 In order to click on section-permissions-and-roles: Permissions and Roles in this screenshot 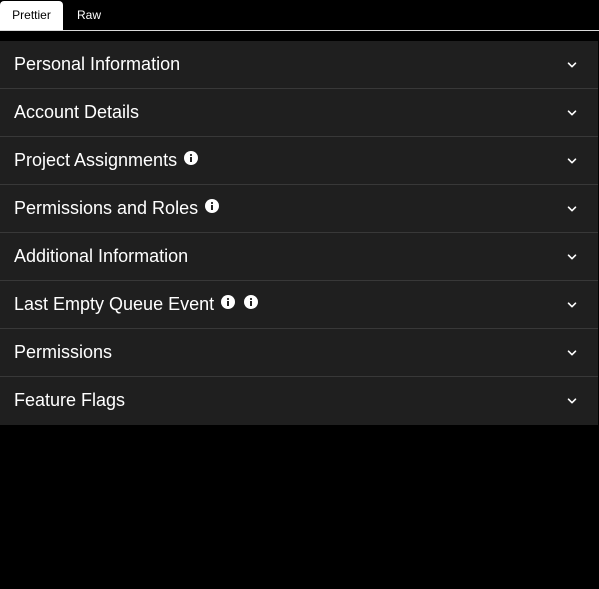, I will do `click(299, 209)`.